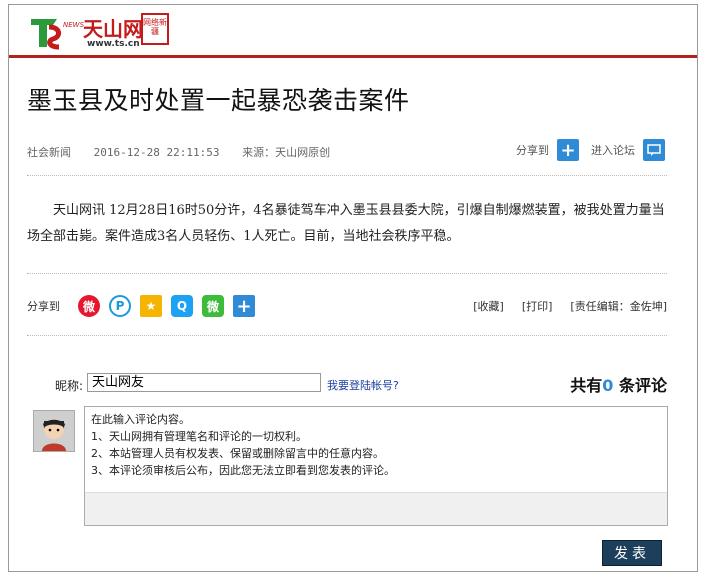  Describe the element at coordinates (244, 306) in the screenshot. I see `plus-icon: +` at that location.